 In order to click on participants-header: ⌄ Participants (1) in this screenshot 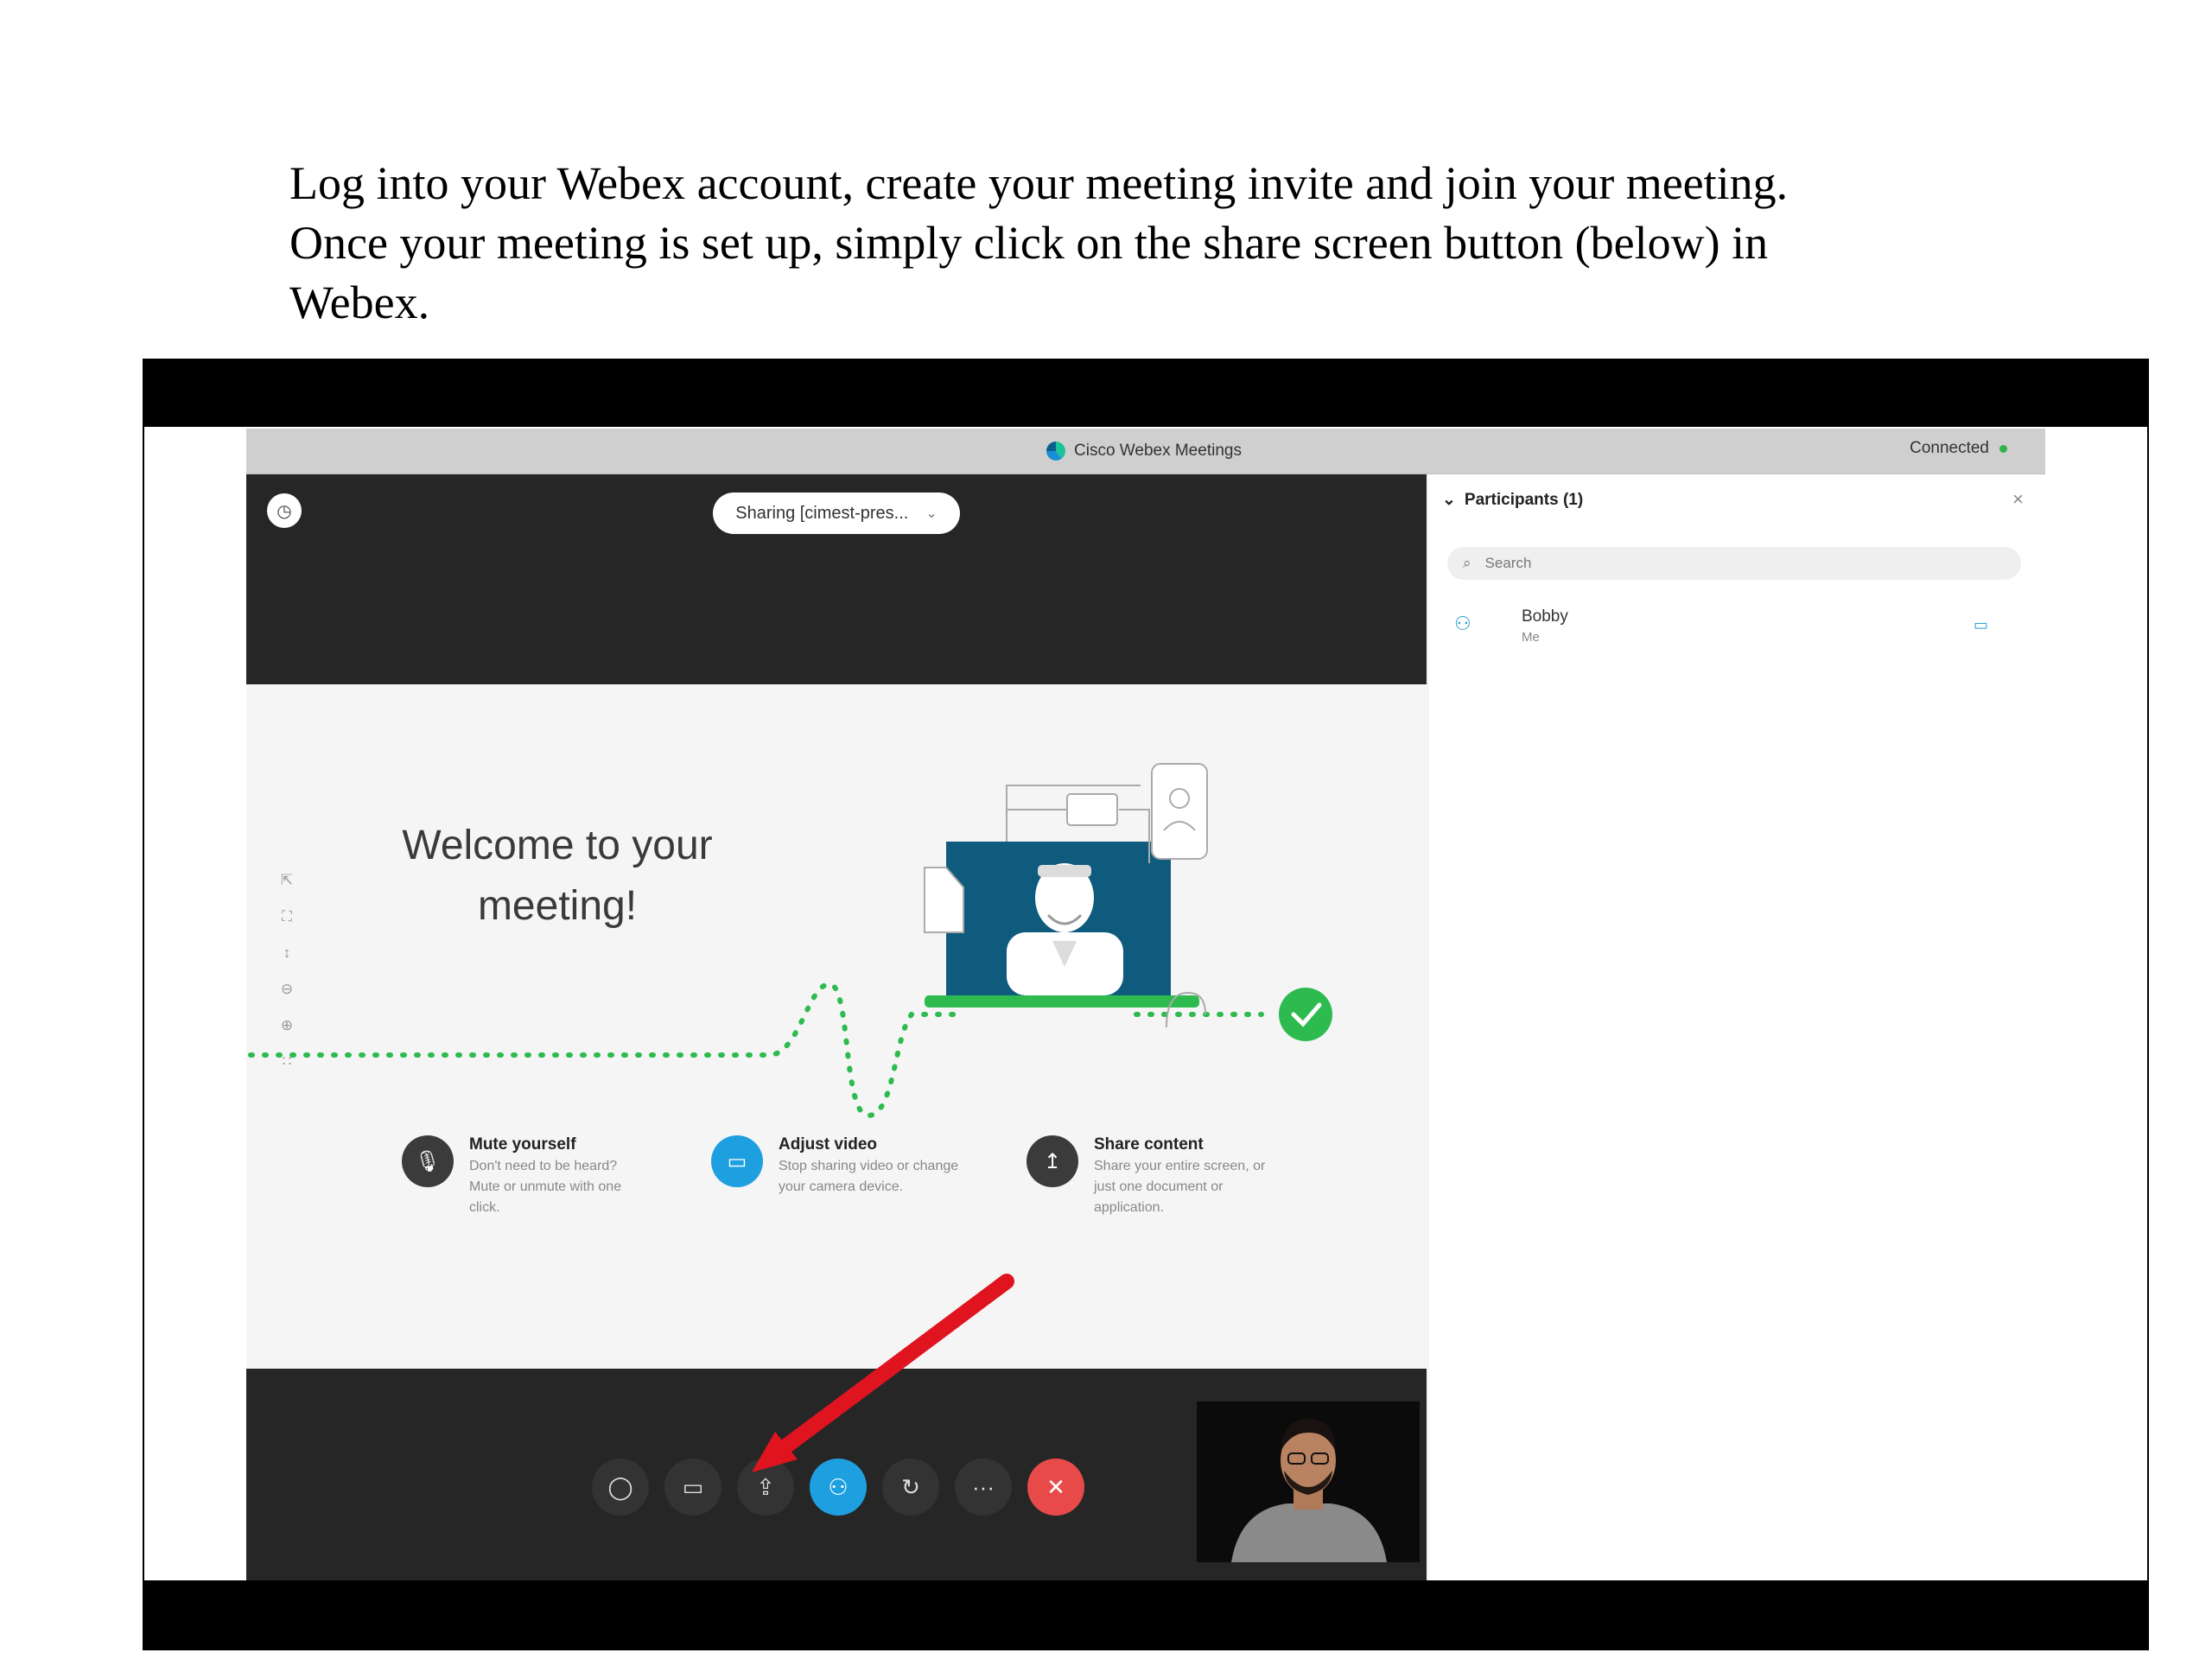, I will do `click(1512, 500)`.